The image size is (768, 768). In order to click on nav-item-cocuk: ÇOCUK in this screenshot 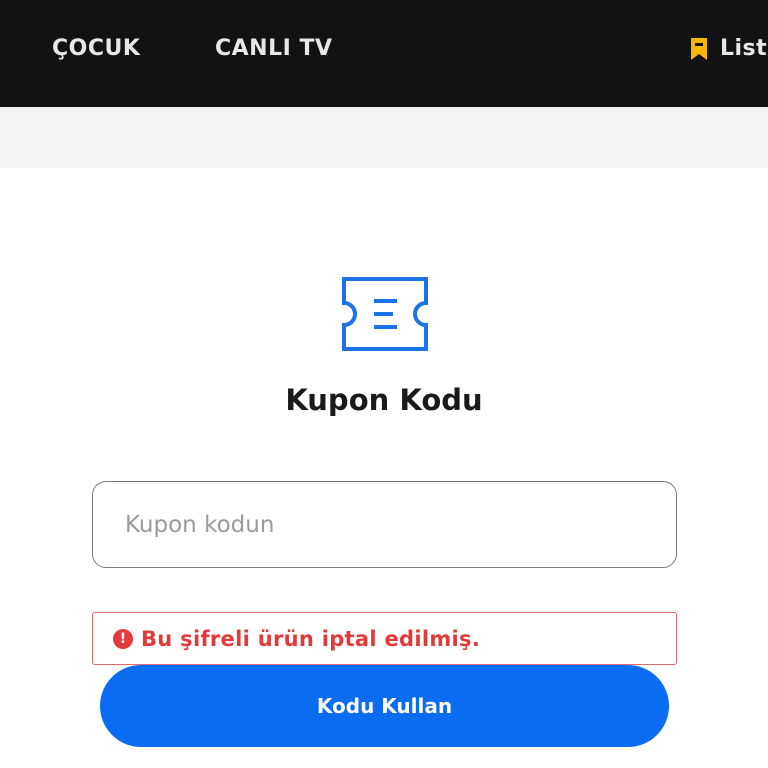, I will do `click(96, 48)`.